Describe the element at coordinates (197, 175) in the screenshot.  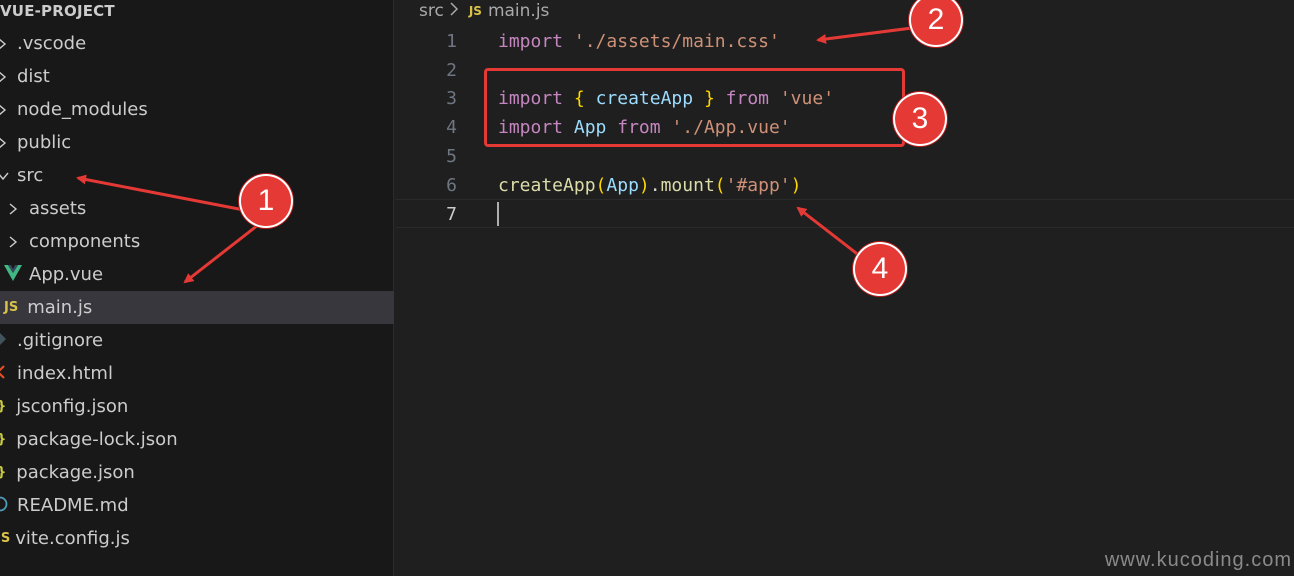
I see `tree-item-src: src` at that location.